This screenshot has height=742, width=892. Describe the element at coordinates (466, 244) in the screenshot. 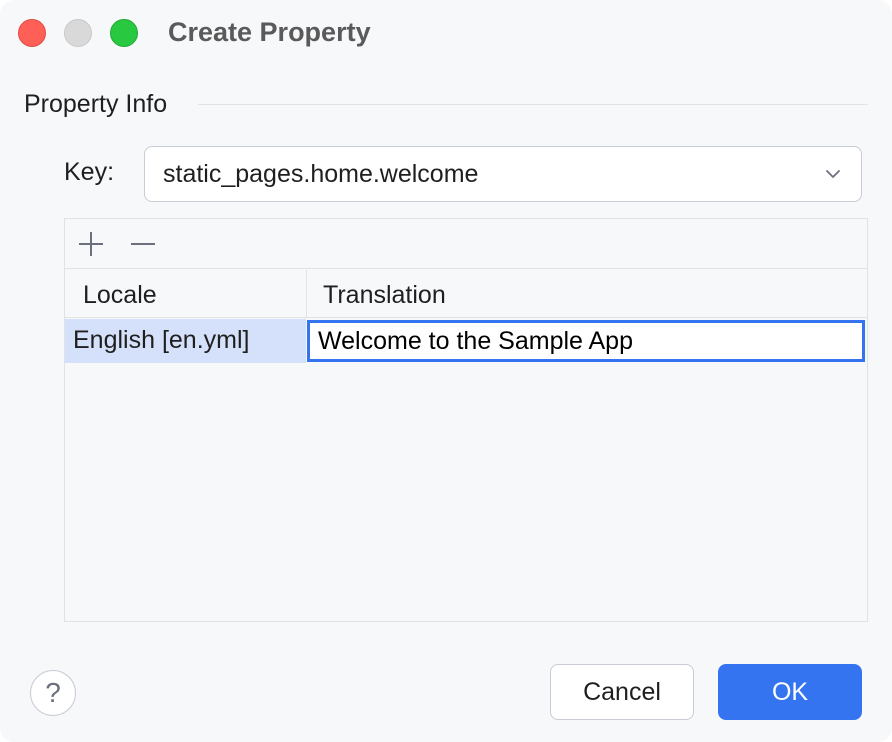

I see `table-toolbar` at that location.